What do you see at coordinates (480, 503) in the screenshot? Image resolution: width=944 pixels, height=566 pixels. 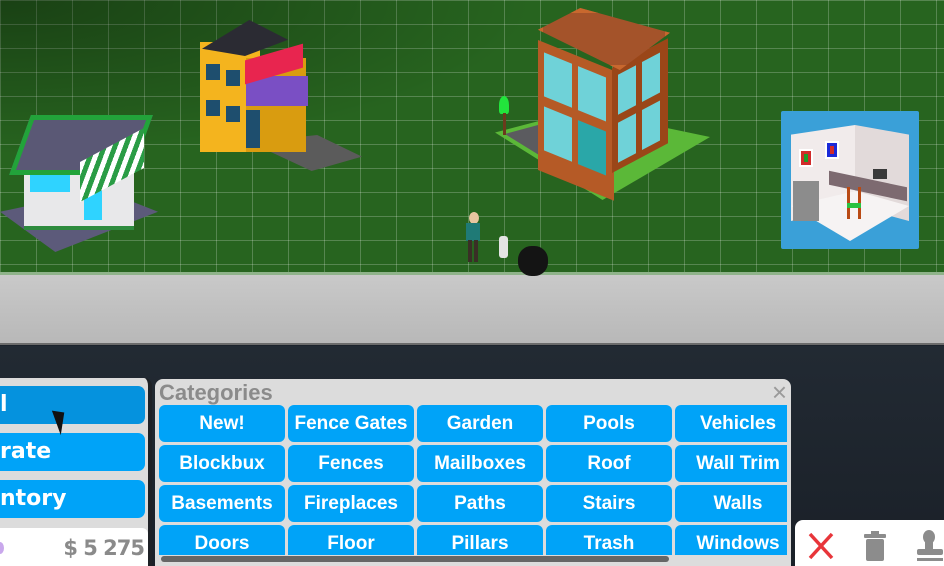 I see `category-paths-button: Paths` at bounding box center [480, 503].